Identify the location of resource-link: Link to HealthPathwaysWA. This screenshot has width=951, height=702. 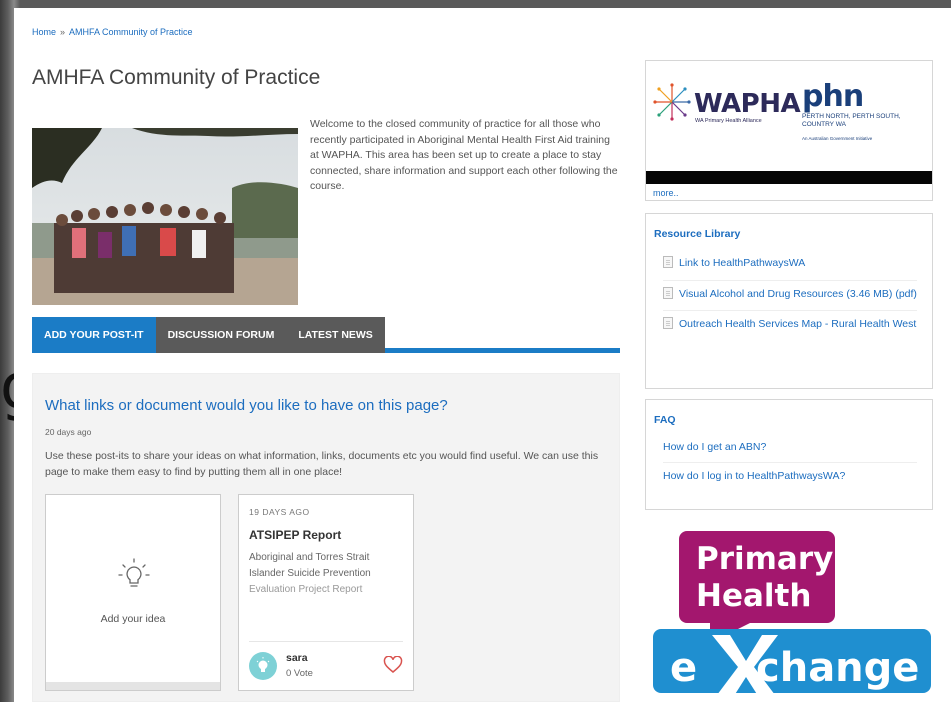
(790, 265).